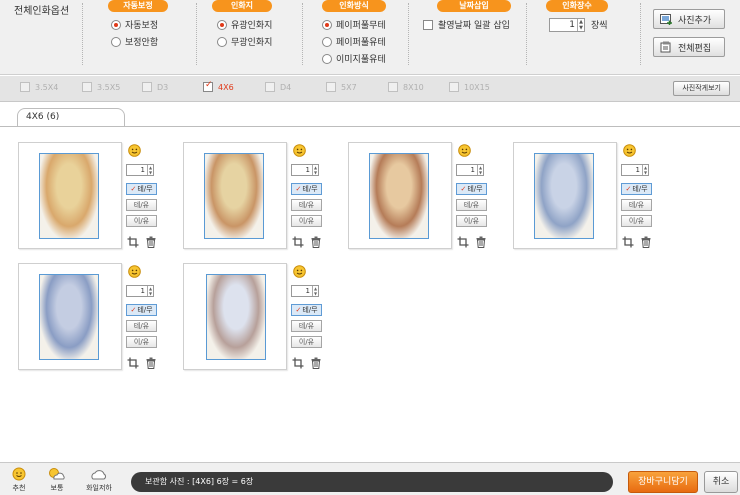 Image resolution: width=740 pixels, height=495 pixels. What do you see at coordinates (701, 88) in the screenshot?
I see `small-view-button: 사진작게보기` at bounding box center [701, 88].